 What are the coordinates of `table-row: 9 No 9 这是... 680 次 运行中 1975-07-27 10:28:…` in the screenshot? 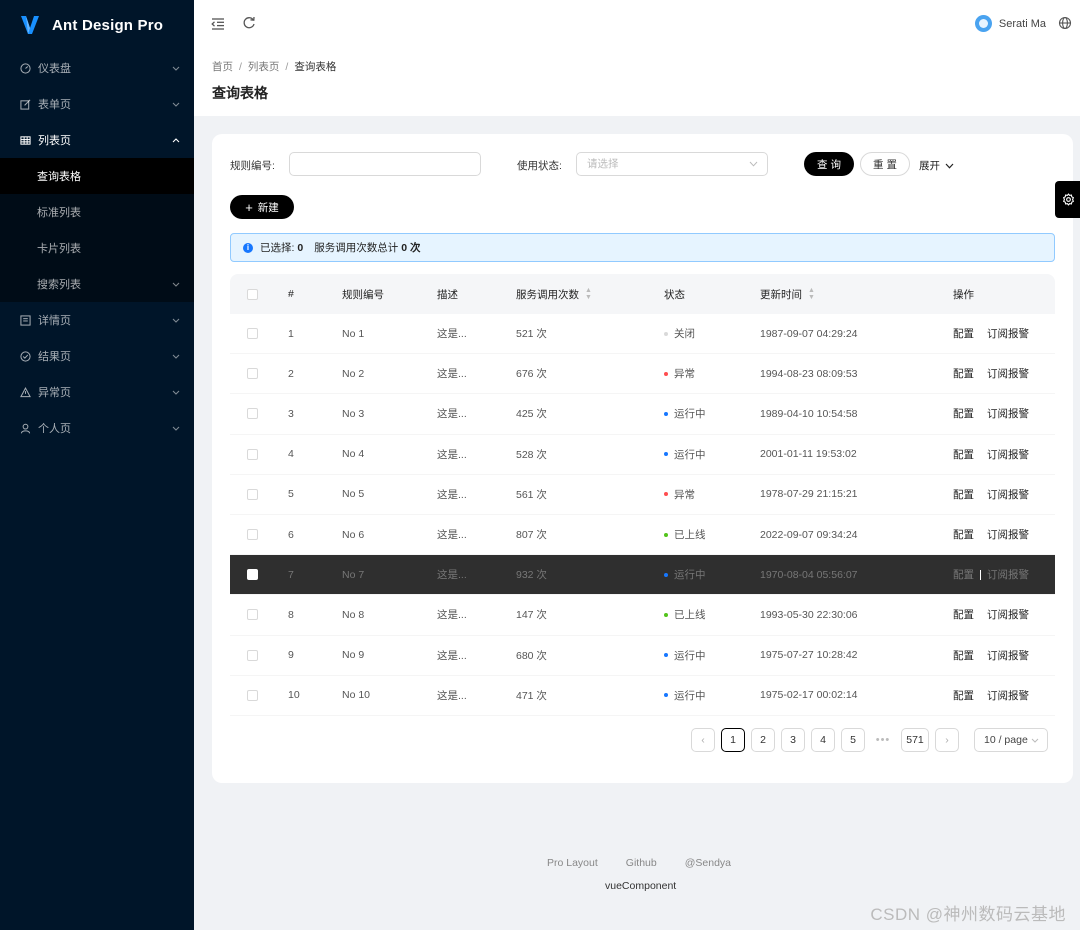 It's located at (642, 656).